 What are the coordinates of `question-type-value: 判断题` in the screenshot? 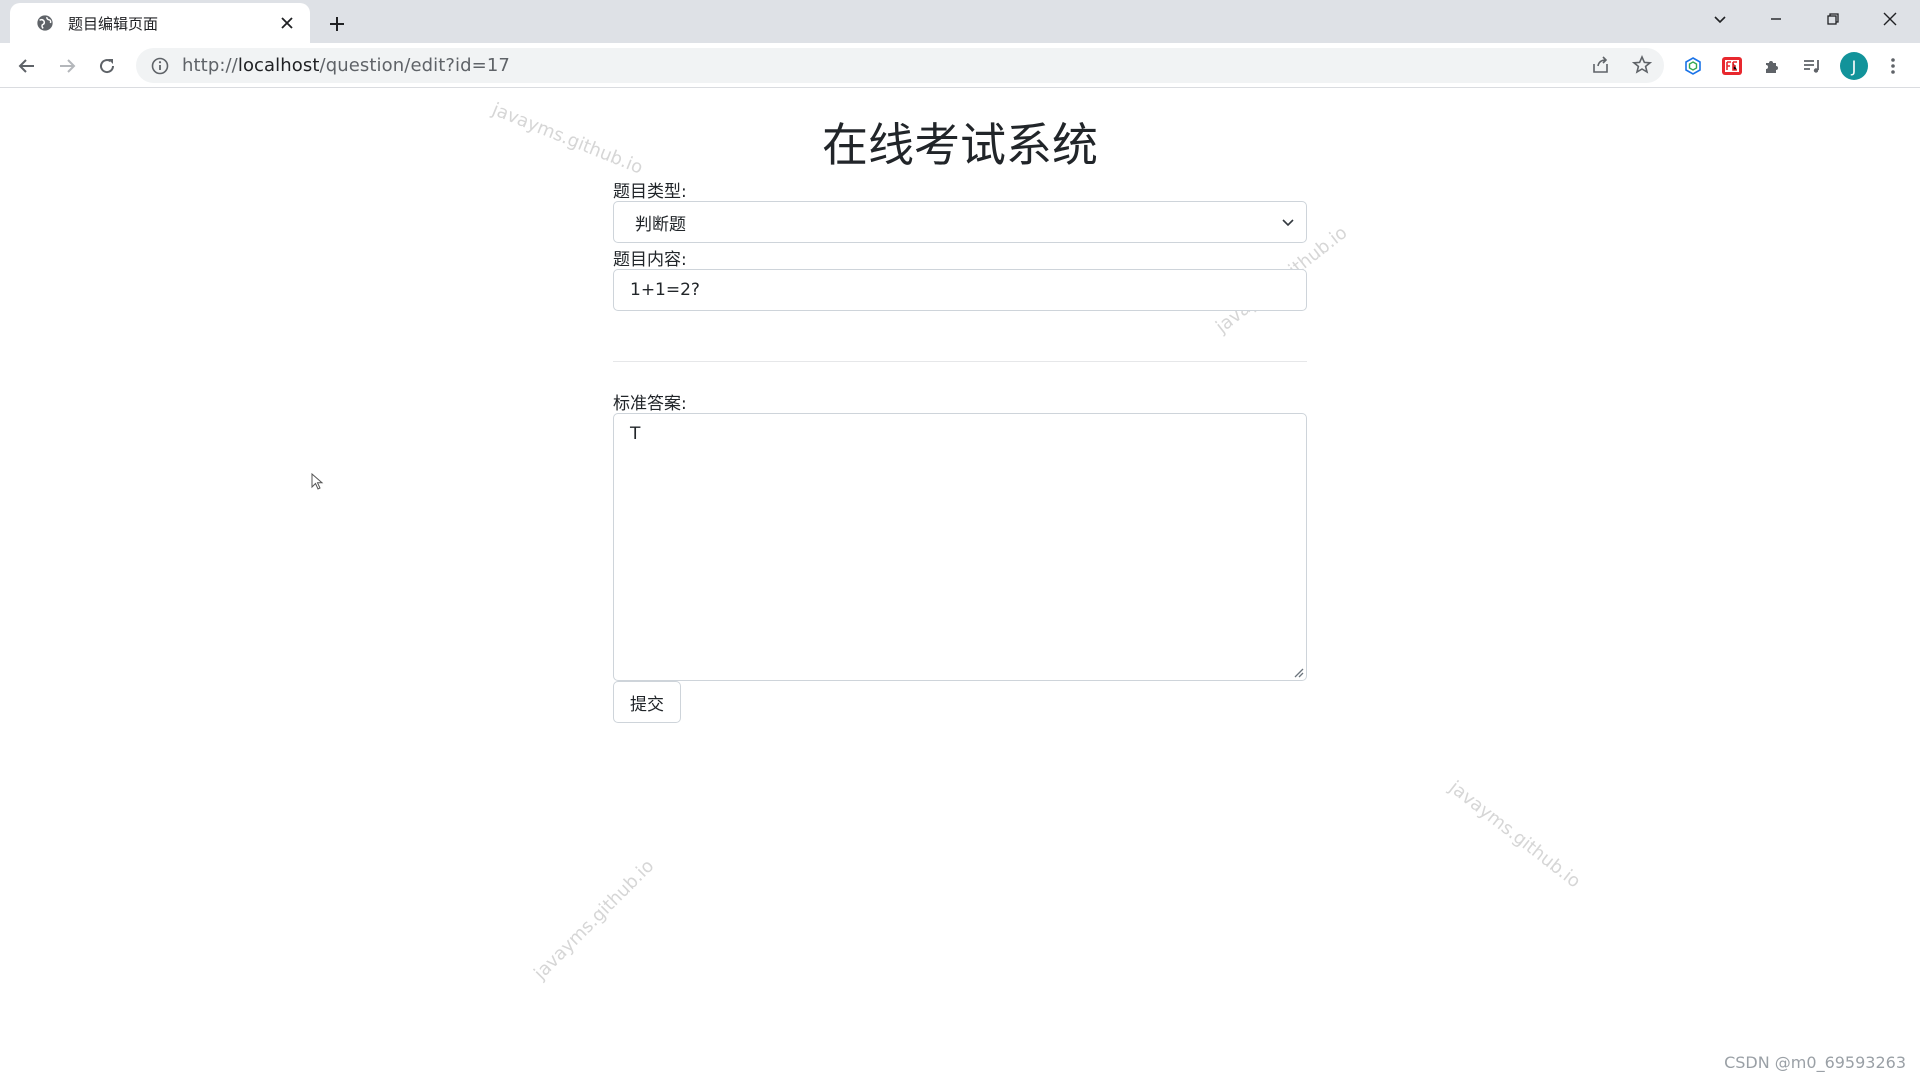 It's located at (660, 224).